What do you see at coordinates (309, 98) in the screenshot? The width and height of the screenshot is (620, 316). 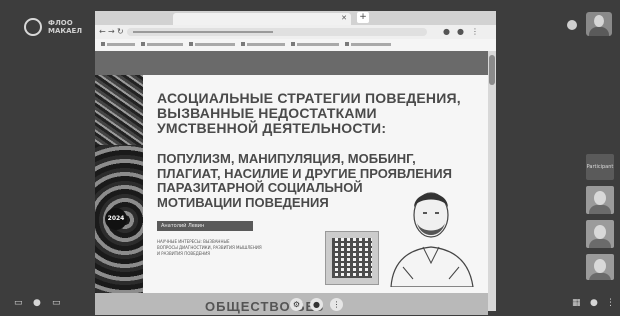 I see `slide-title-line: АСОЦИАЛЬНЫЕ СТРАТЕГИИ ПОВЕДЕНИЯ,` at bounding box center [309, 98].